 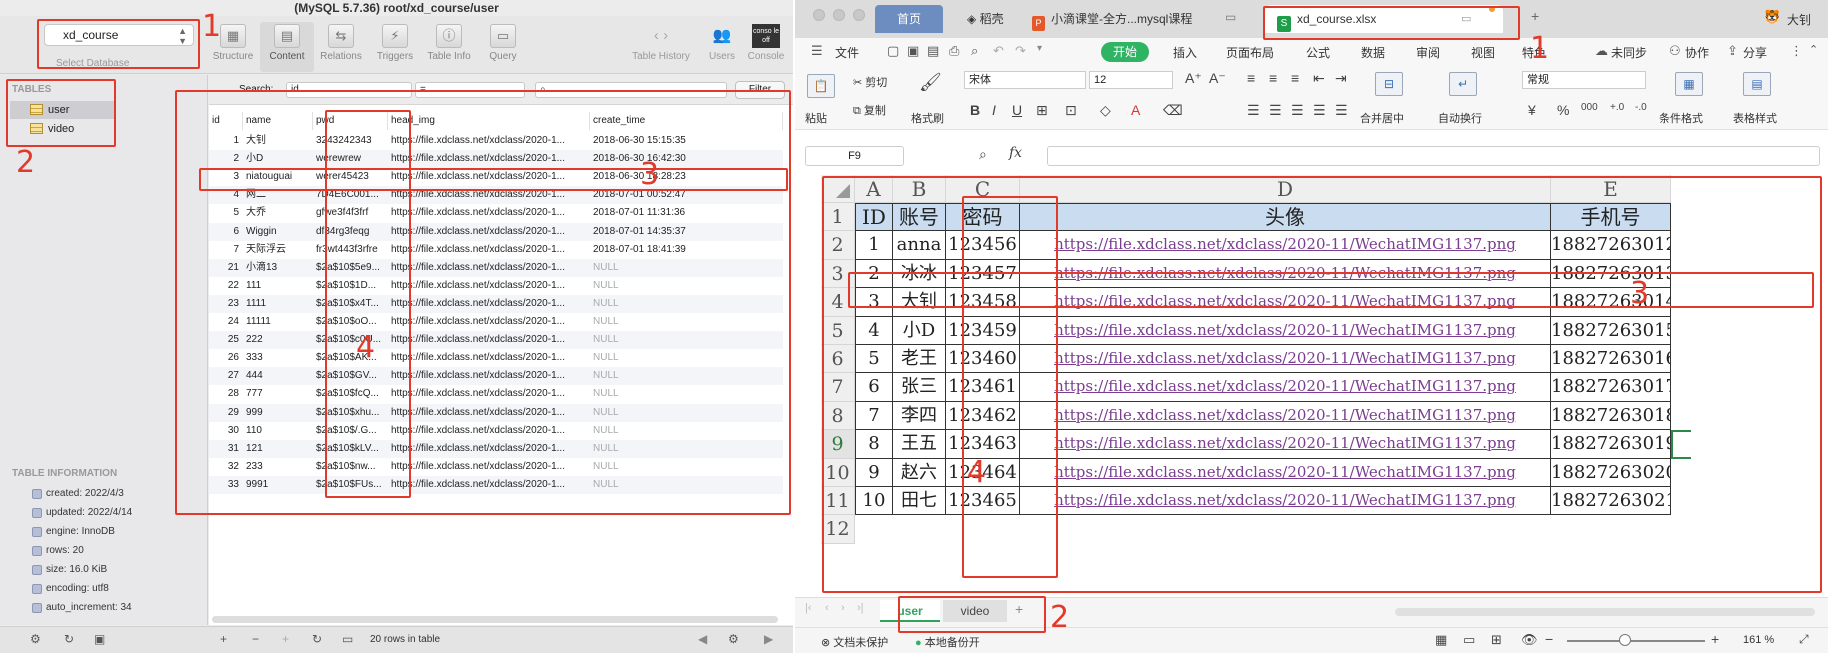 What do you see at coordinates (1039, 48) in the screenshot?
I see `quick-access-dropdown-icon: ▾` at bounding box center [1039, 48].